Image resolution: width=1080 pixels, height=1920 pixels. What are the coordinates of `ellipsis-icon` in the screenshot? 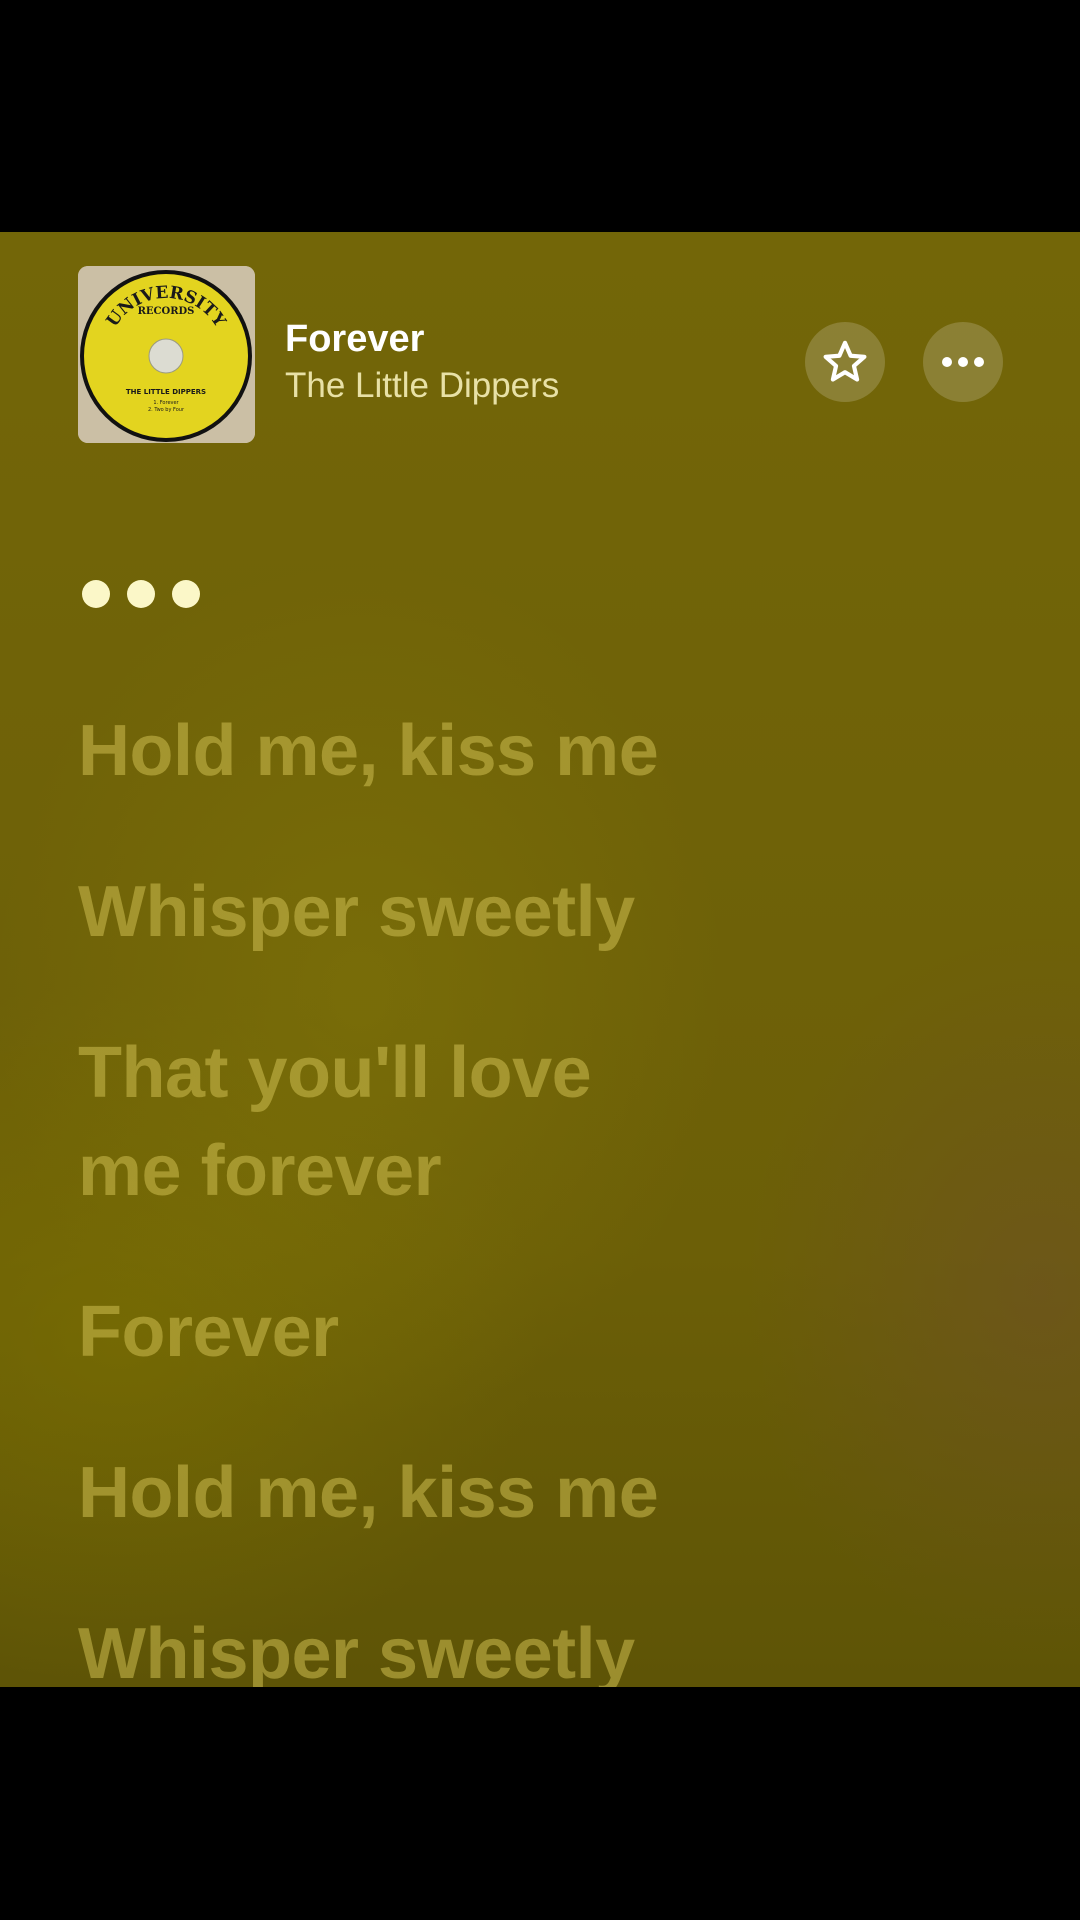 It's located at (963, 362).